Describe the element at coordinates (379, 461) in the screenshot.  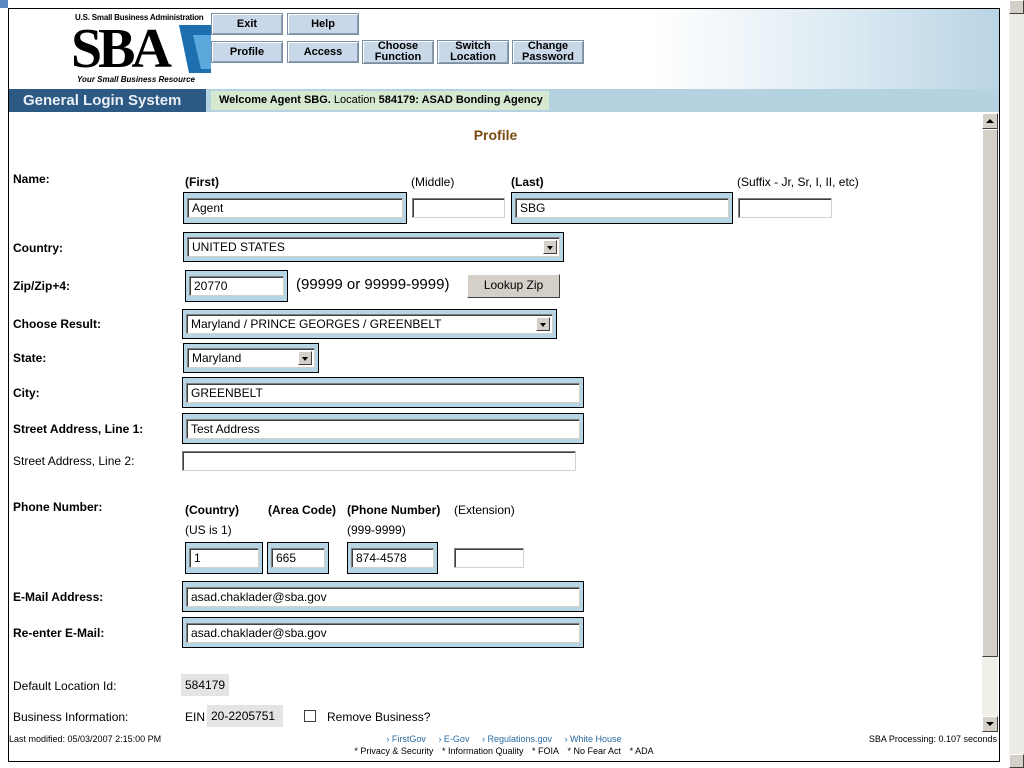
I see `street-line2-input` at that location.